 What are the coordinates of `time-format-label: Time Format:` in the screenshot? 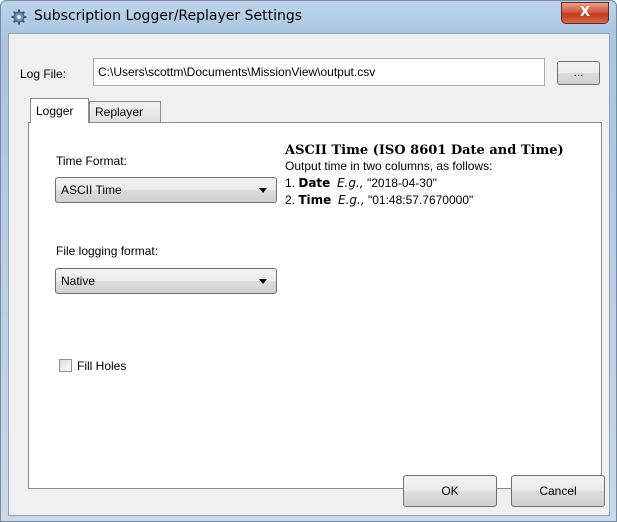 It's located at (91, 161).